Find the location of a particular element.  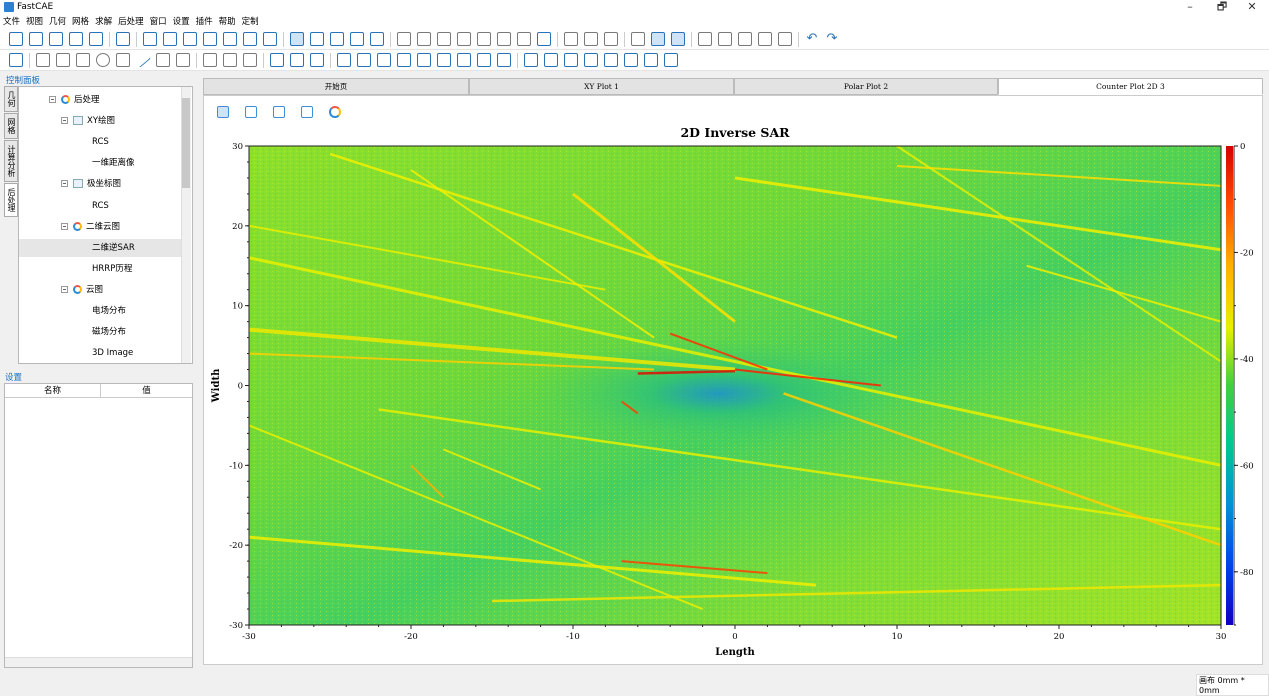

chamfer-icon is located at coordinates (210, 60).